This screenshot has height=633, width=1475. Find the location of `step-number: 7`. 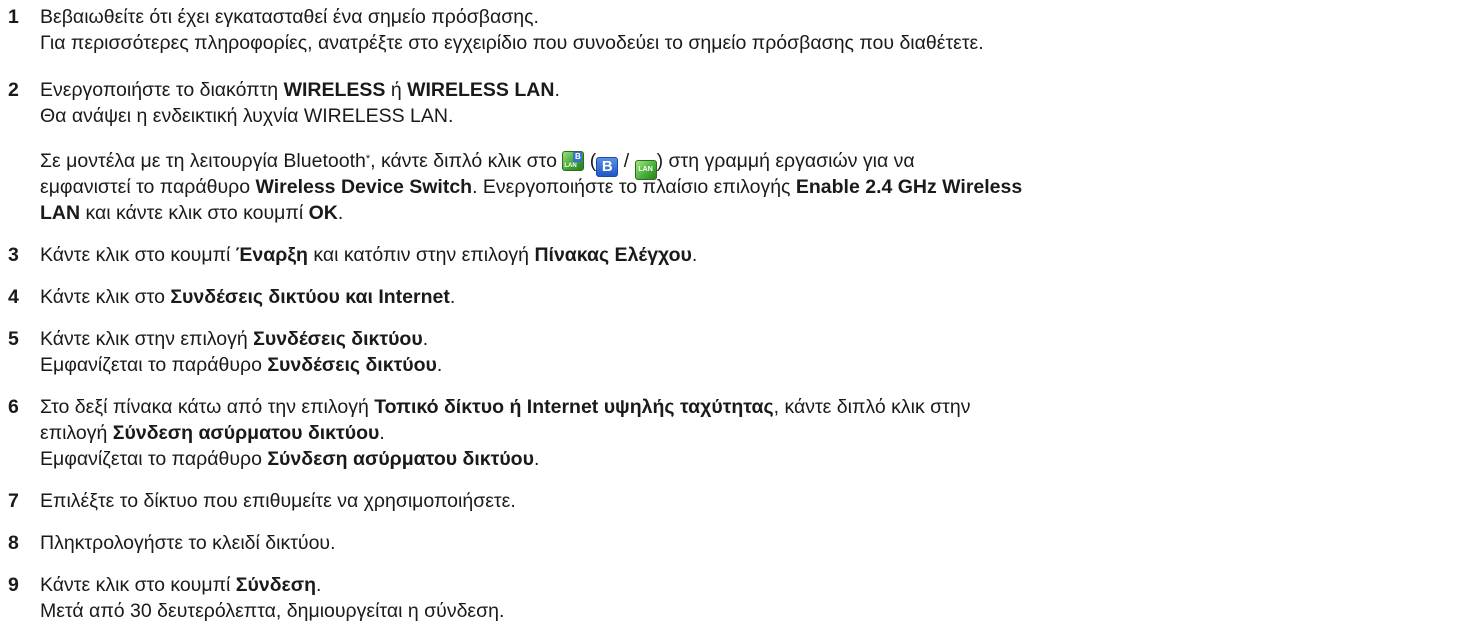

step-number: 7 is located at coordinates (13, 501).